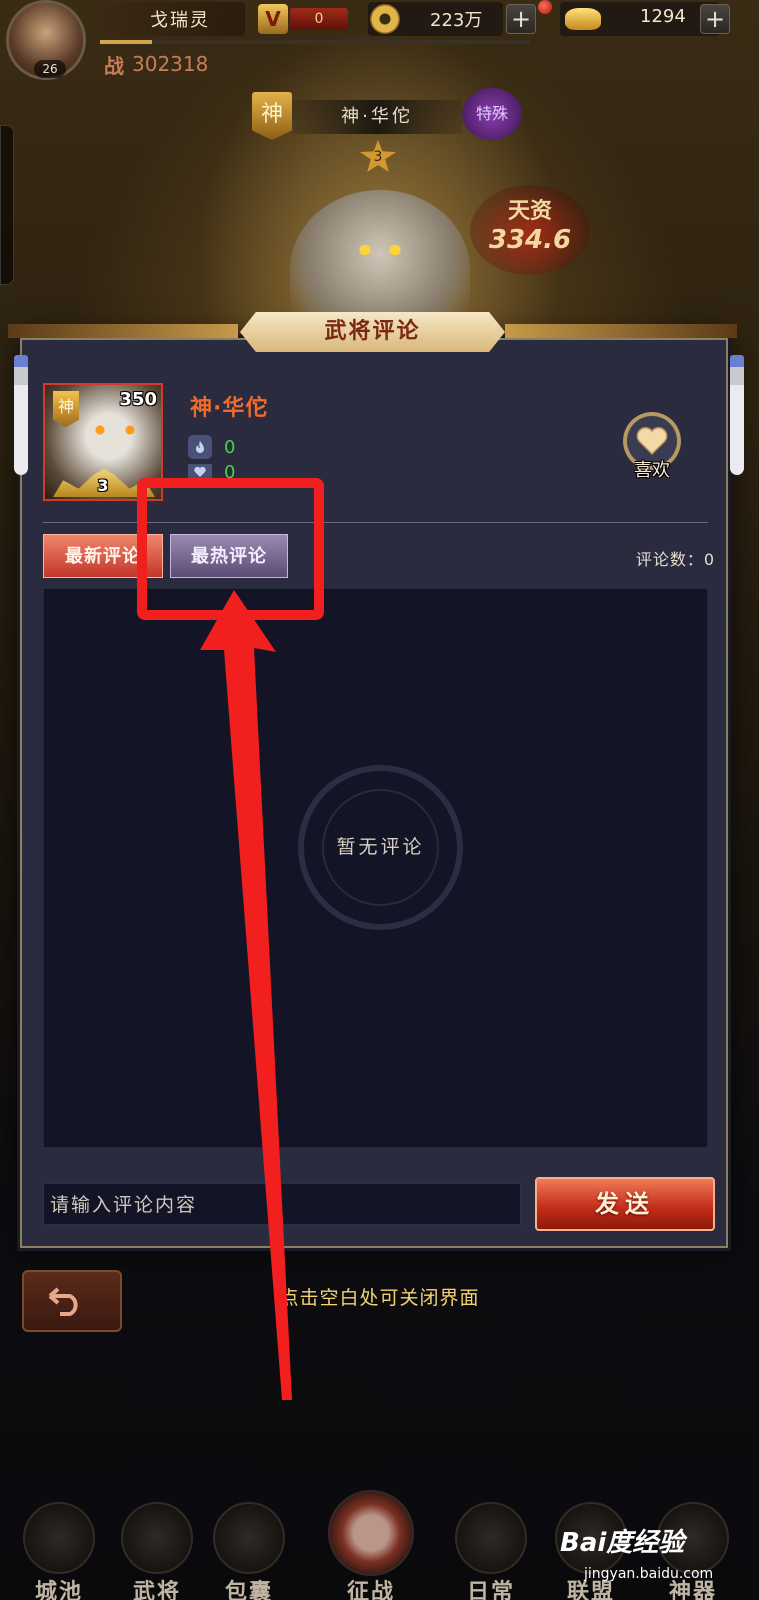 The height and width of the screenshot is (1600, 759). What do you see at coordinates (282, 1204) in the screenshot?
I see `comment-input: 请输入评论内容` at bounding box center [282, 1204].